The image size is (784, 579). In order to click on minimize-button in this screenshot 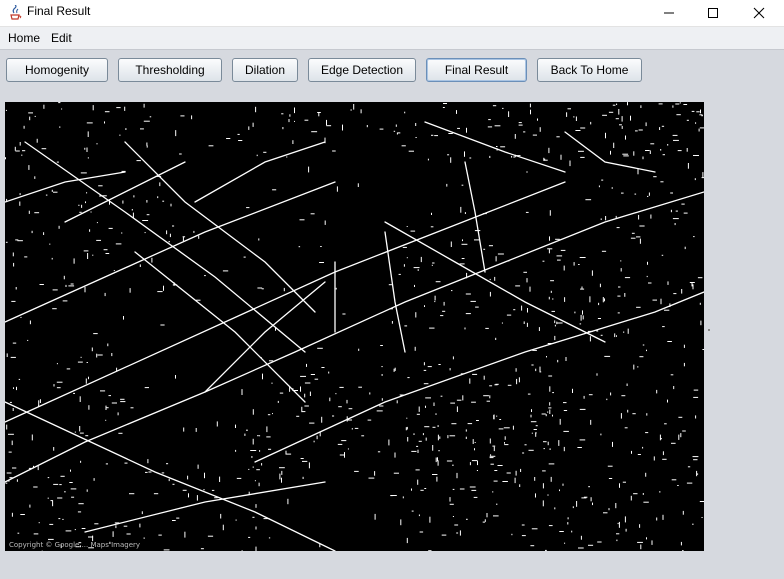, I will do `click(669, 13)`.